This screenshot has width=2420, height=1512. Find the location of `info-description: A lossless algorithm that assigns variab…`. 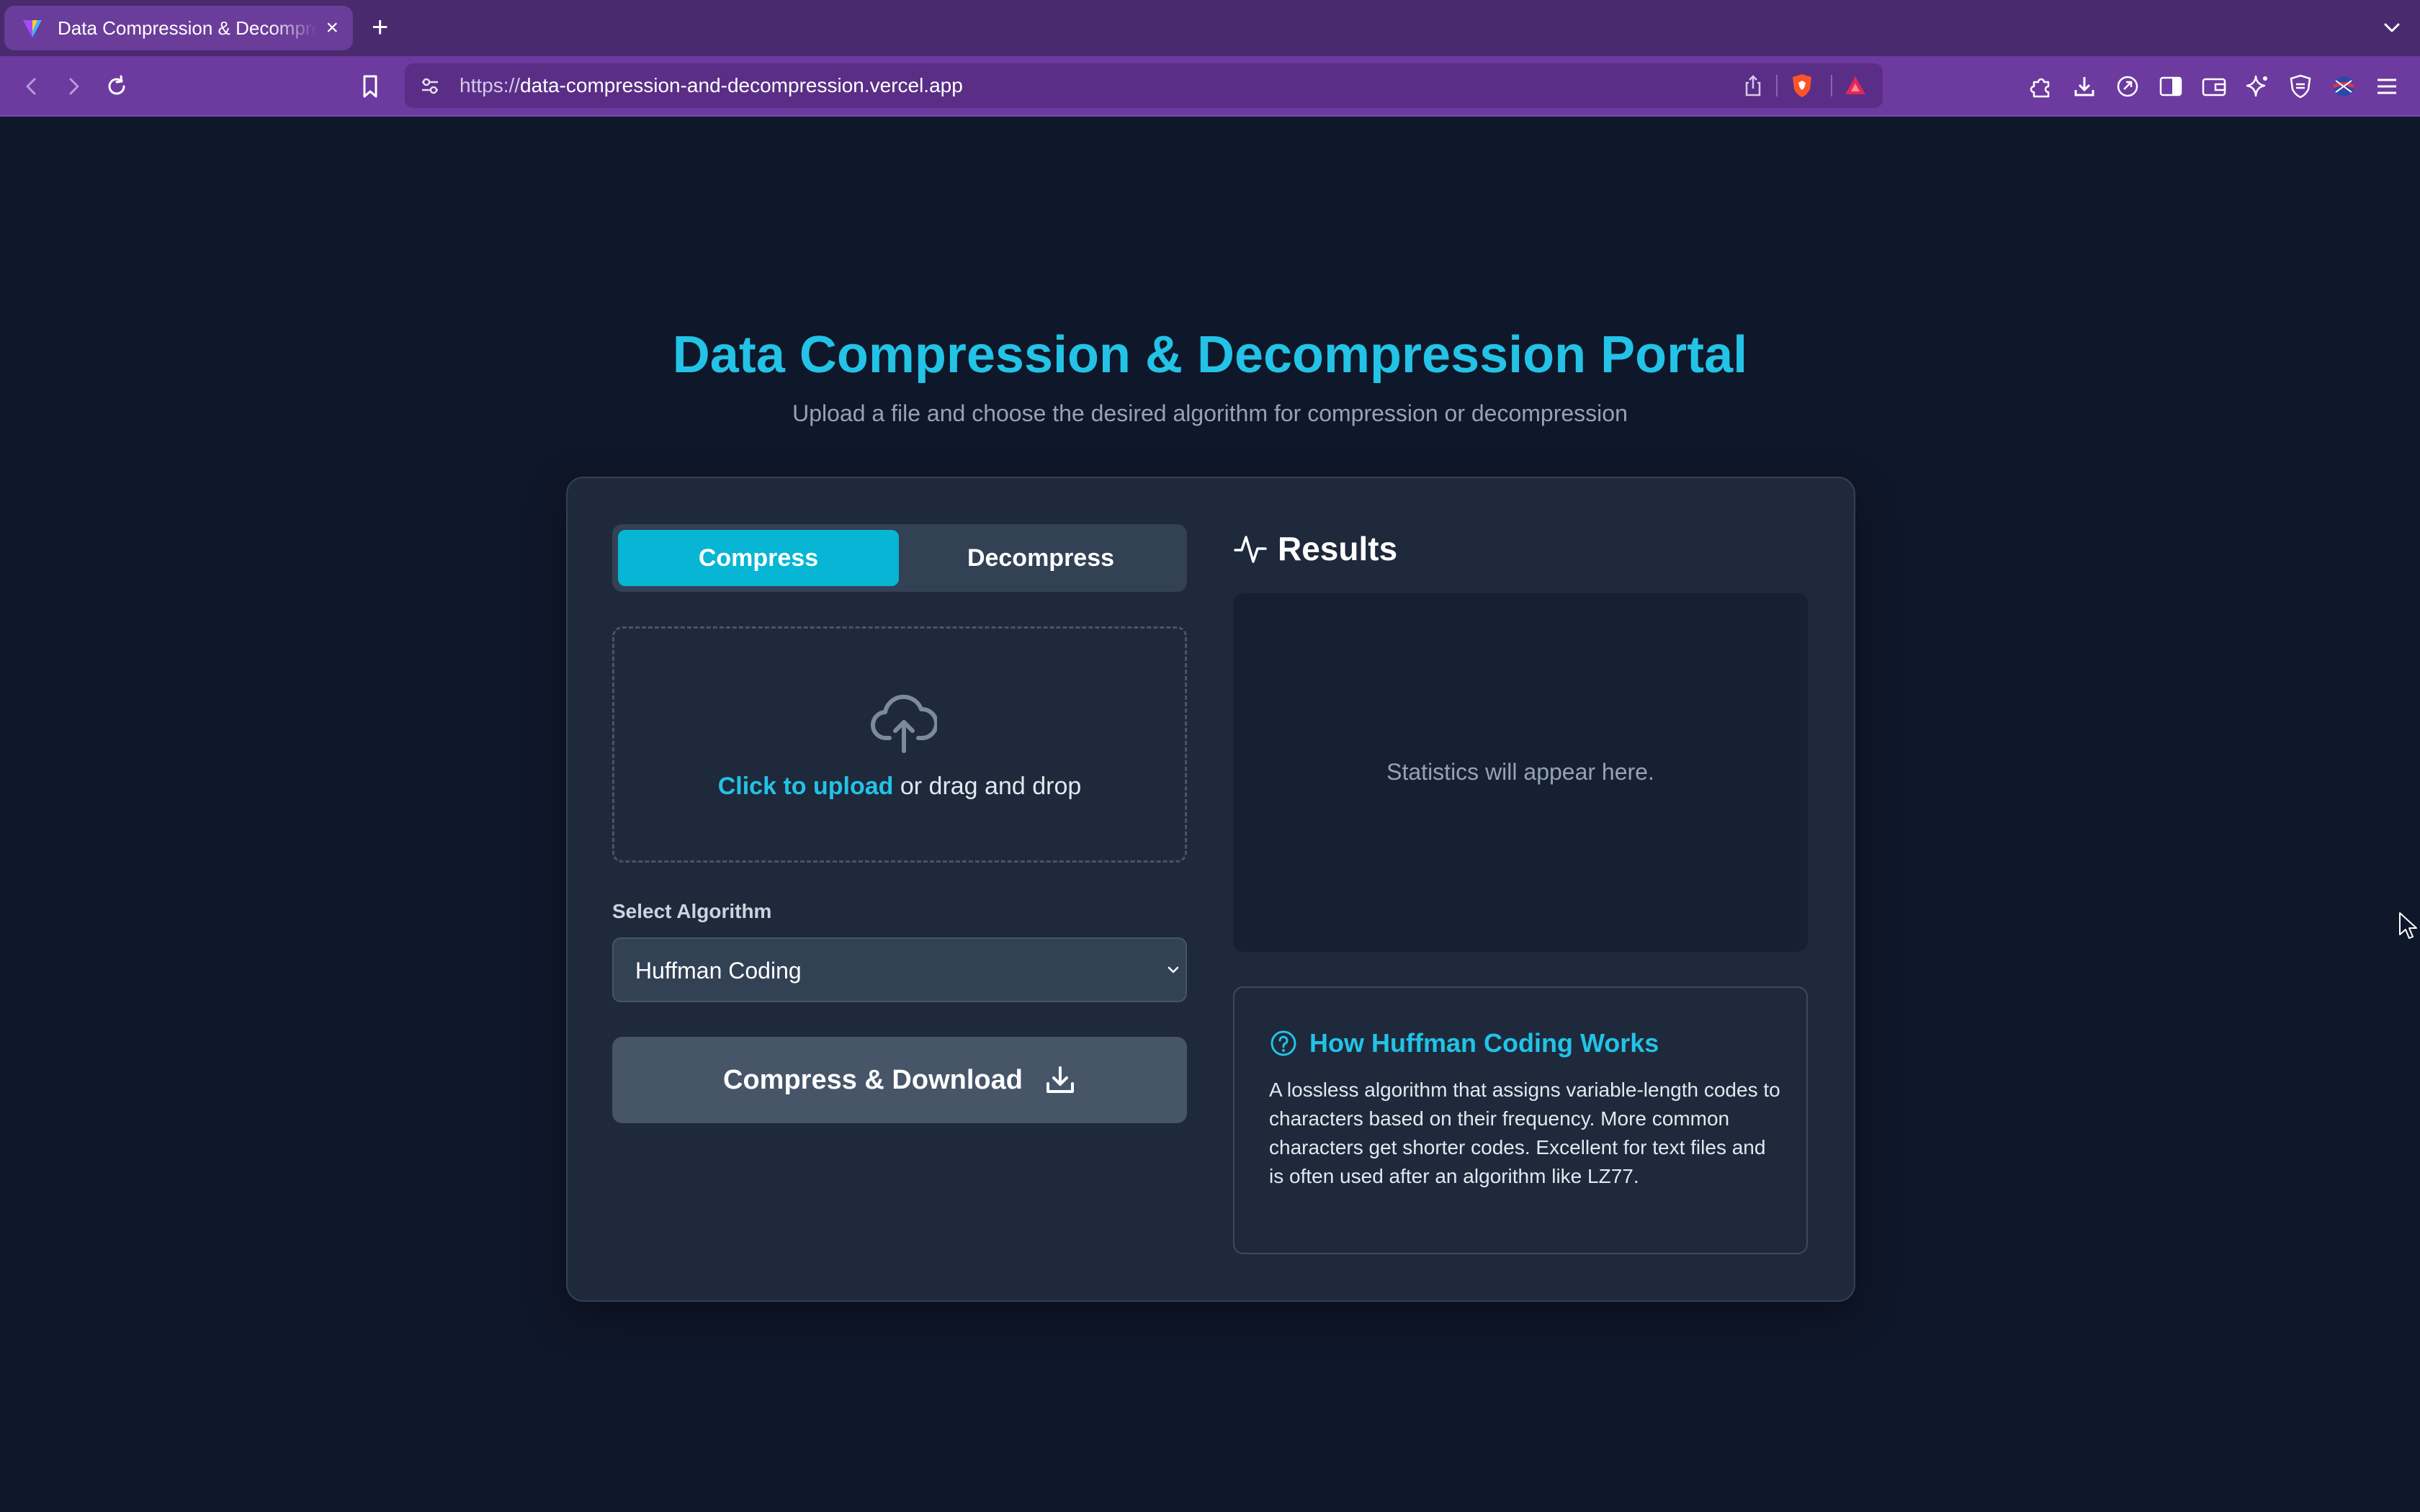

info-description: A lossless algorithm that assigns variab… is located at coordinates (1524, 1133).